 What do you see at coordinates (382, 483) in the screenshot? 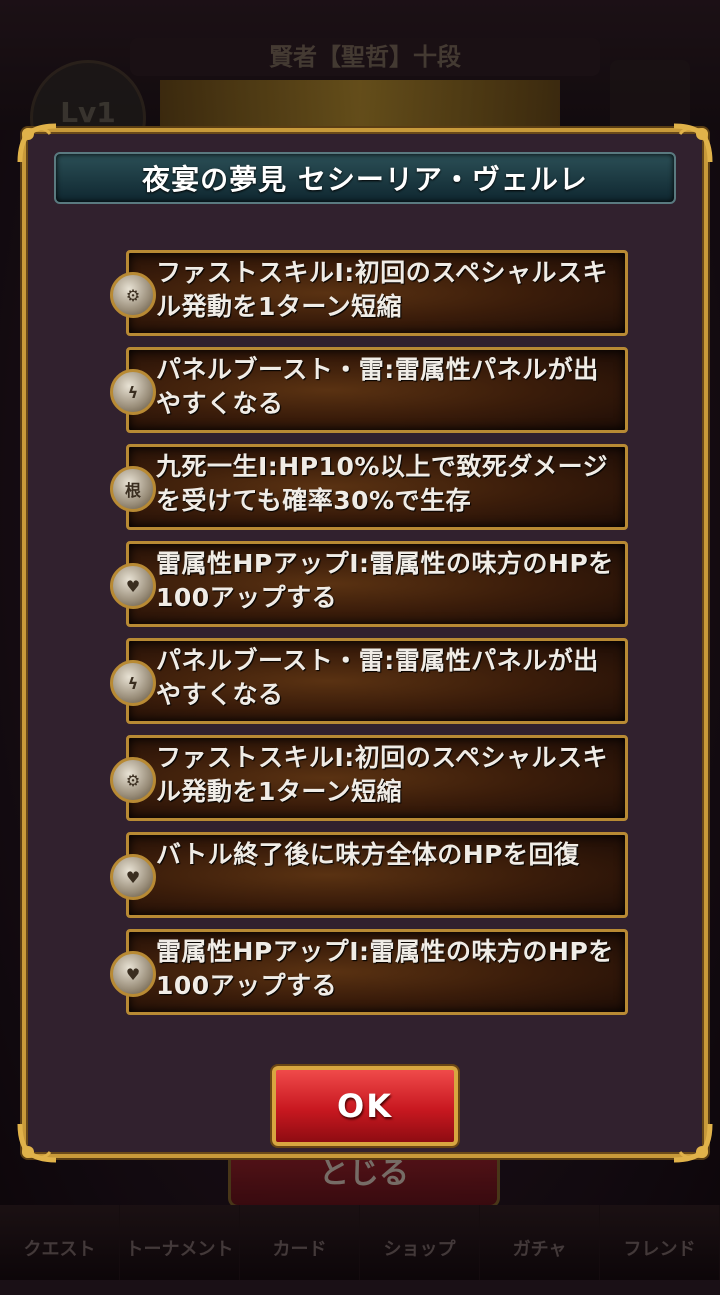
I see `skill-description: 九死一生I:HP10%以上で致死ダメージを受けても確率30%で生存` at bounding box center [382, 483].